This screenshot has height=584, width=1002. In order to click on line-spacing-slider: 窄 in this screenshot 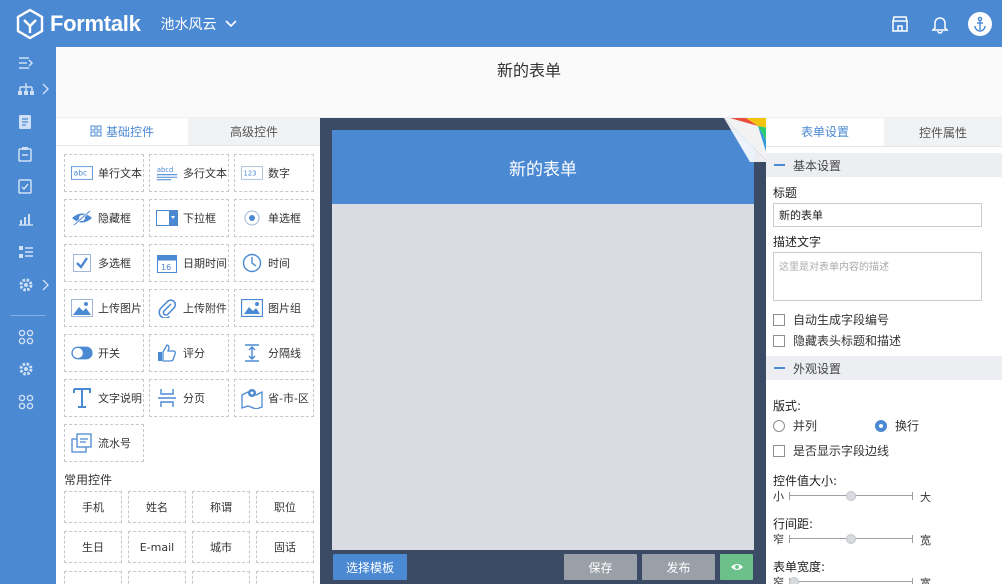, I will do `click(858, 539)`.